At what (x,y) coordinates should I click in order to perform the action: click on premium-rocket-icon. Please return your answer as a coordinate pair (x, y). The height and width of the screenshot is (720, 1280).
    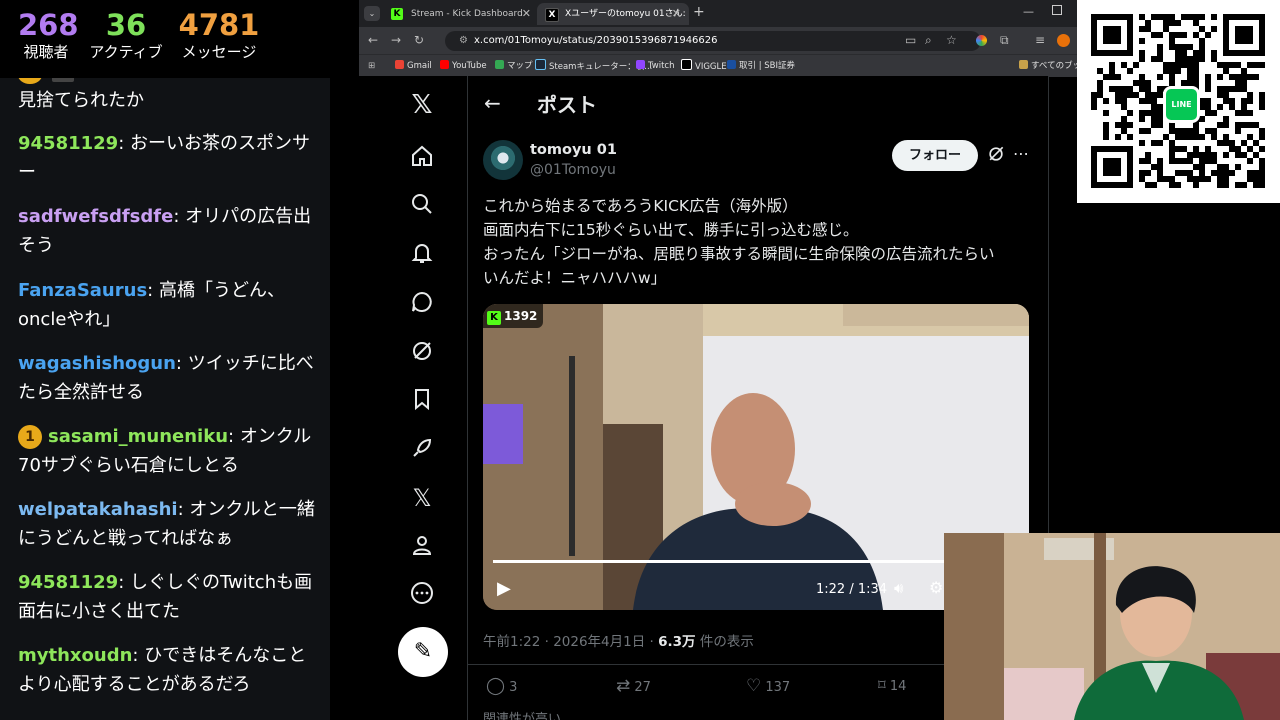
    Looking at the image, I should click on (422, 450).